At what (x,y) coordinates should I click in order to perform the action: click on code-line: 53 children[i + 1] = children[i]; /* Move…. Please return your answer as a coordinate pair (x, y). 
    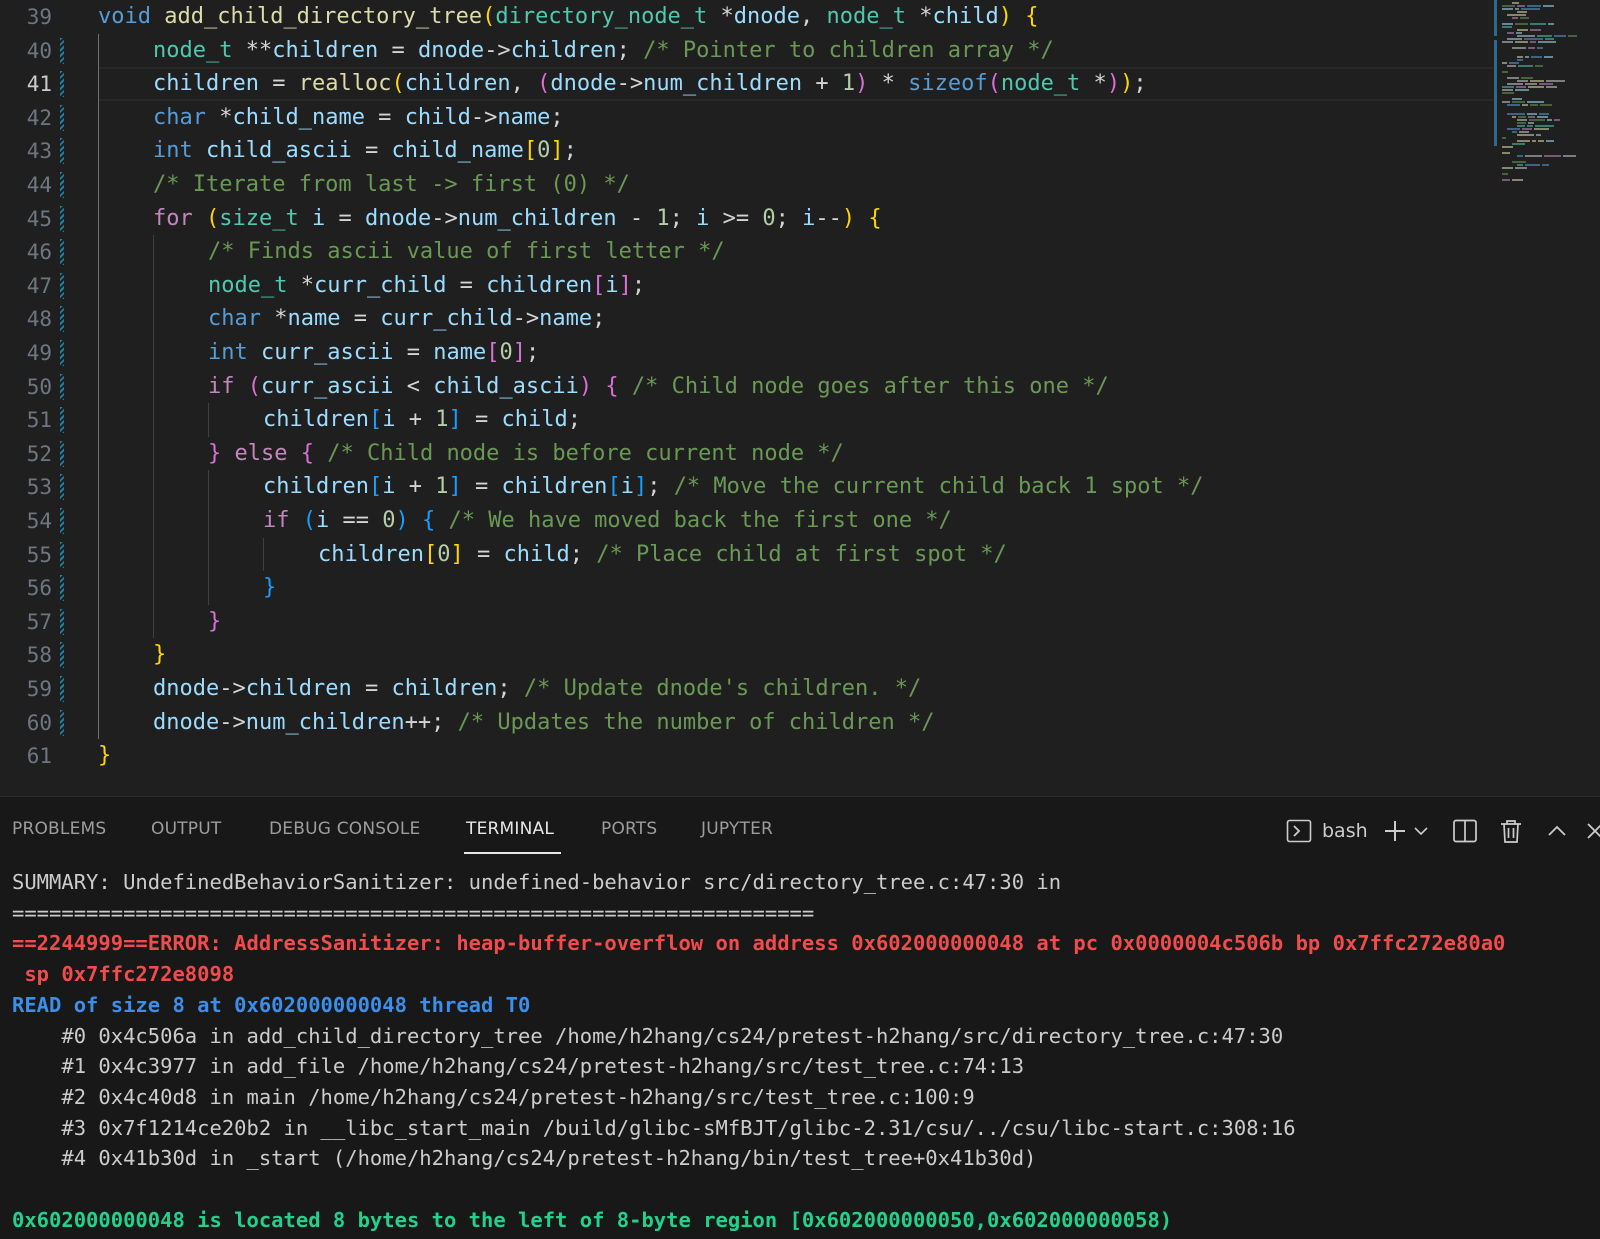
    Looking at the image, I should click on (800, 487).